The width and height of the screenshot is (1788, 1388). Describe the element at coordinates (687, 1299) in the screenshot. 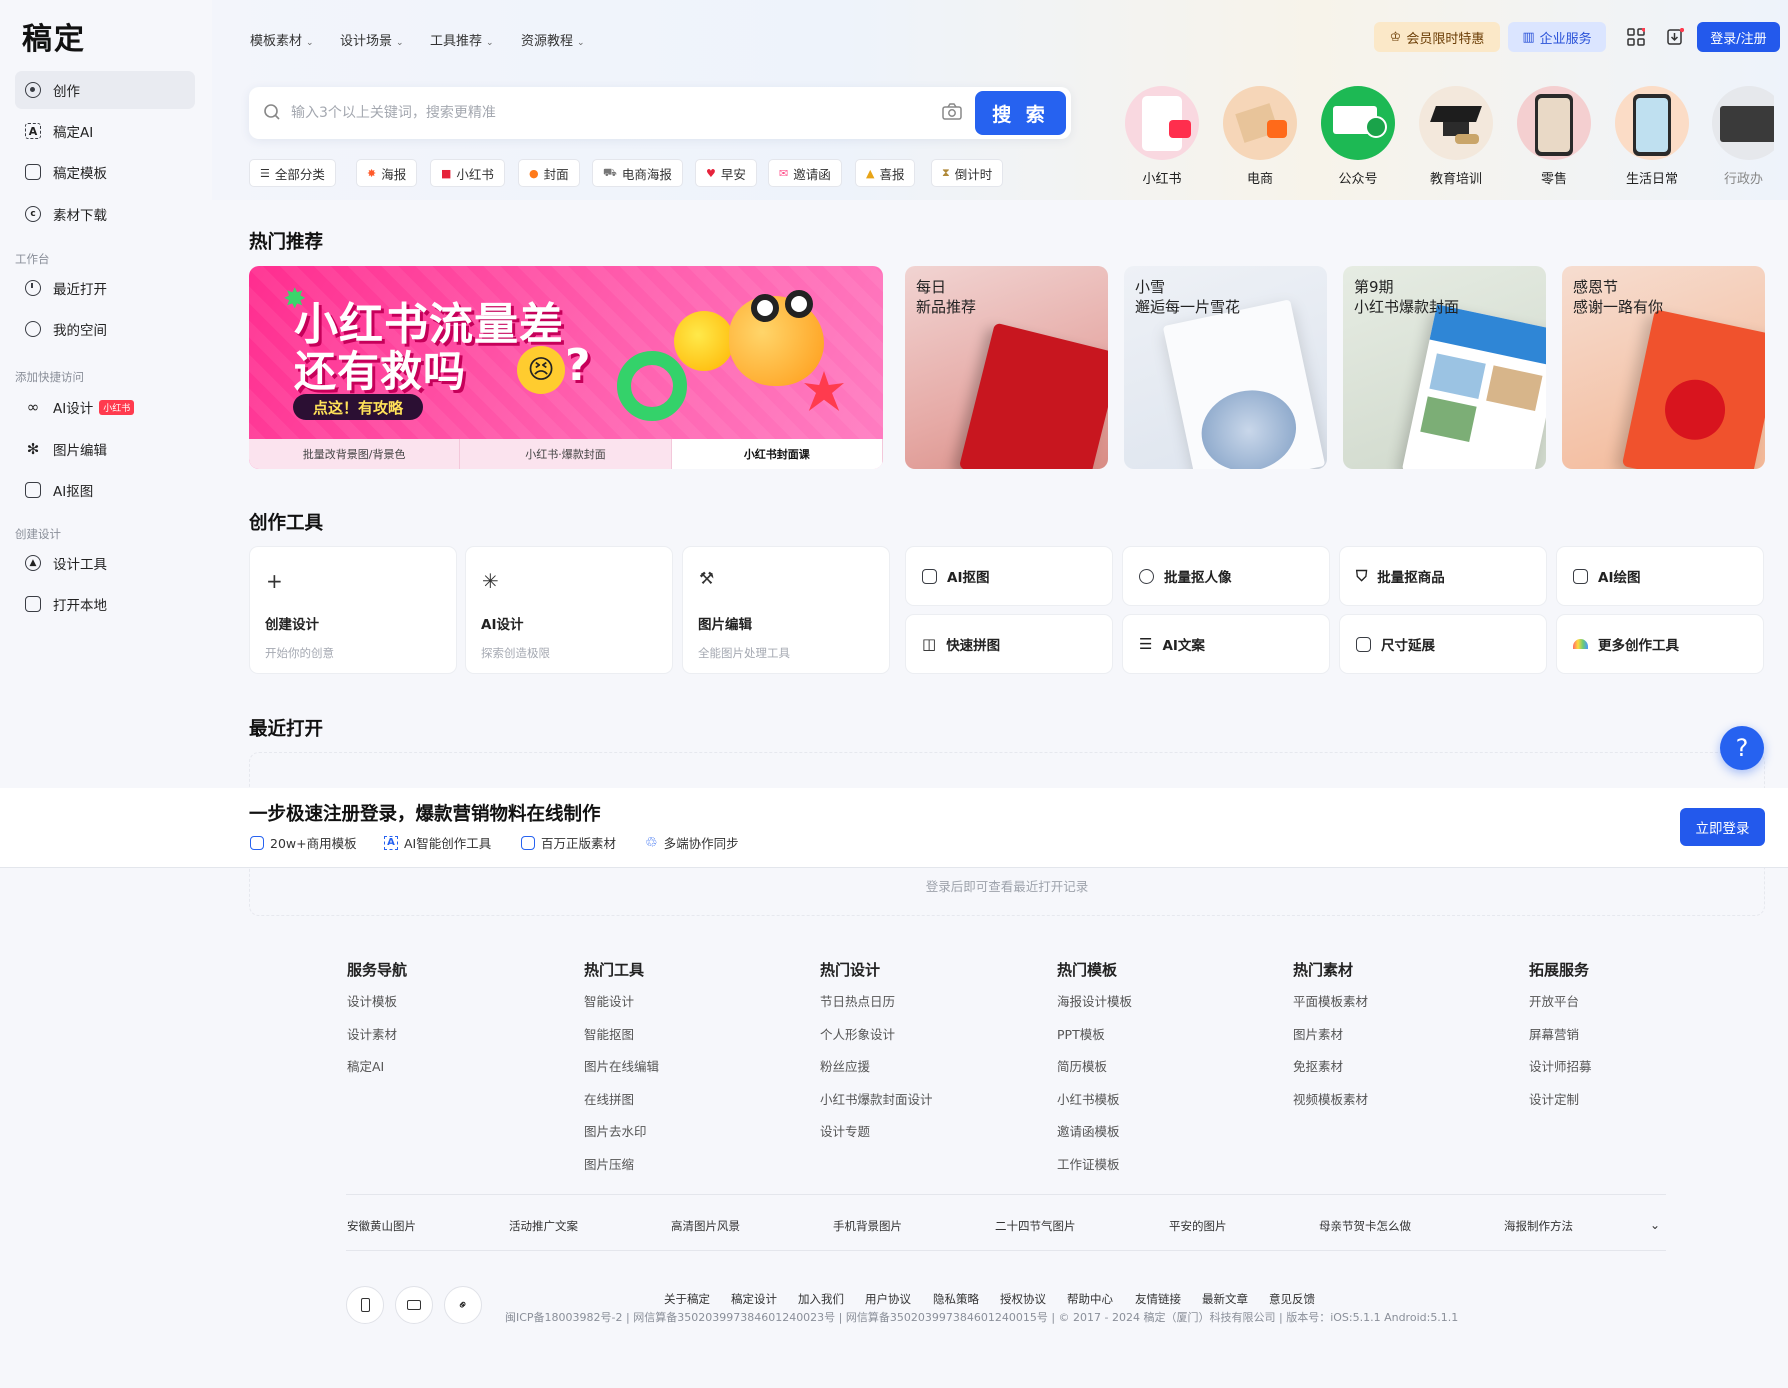

I see `footer-bottom-link: 关于稿定` at that location.